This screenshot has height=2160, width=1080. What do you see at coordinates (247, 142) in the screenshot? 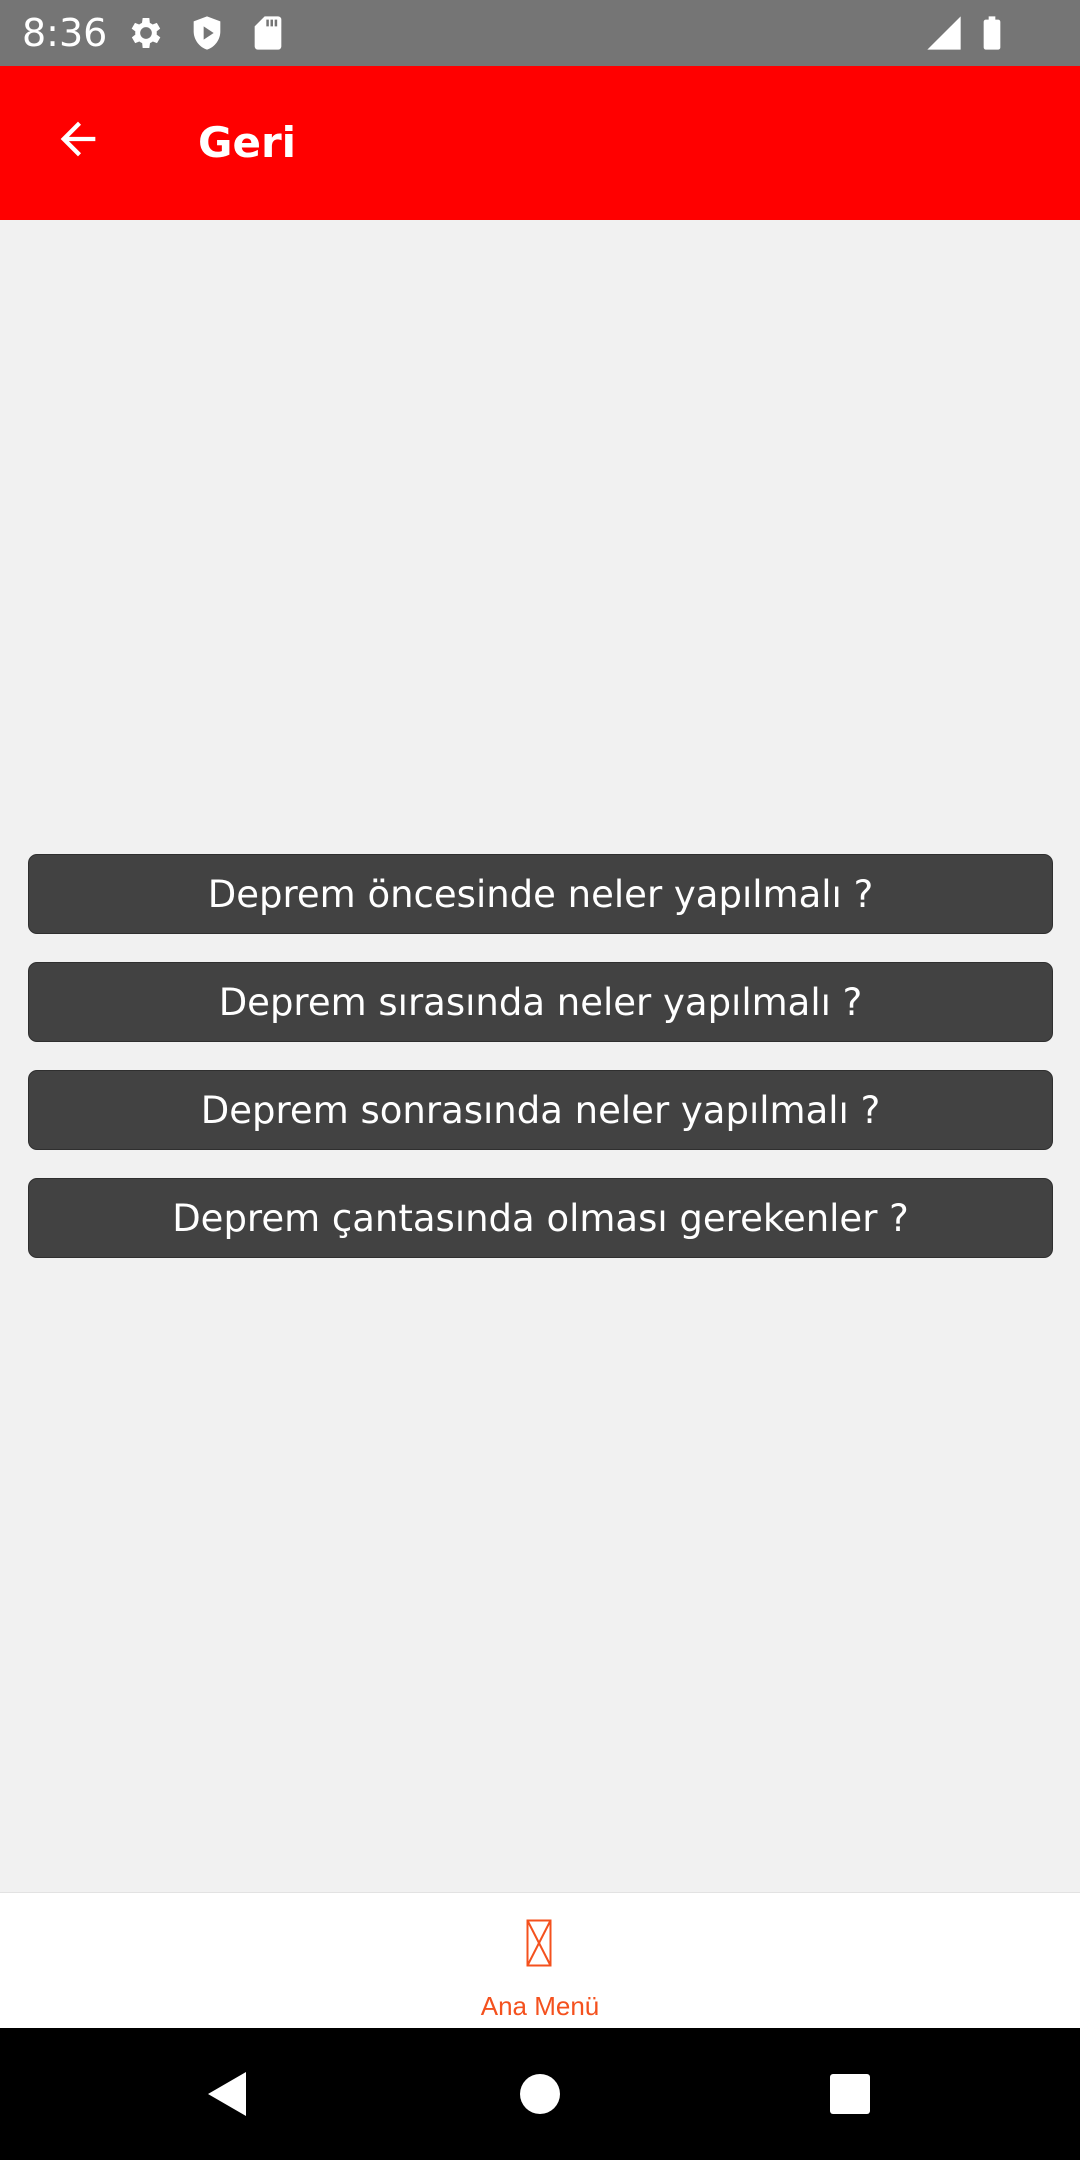
I see `page-title: Geri` at bounding box center [247, 142].